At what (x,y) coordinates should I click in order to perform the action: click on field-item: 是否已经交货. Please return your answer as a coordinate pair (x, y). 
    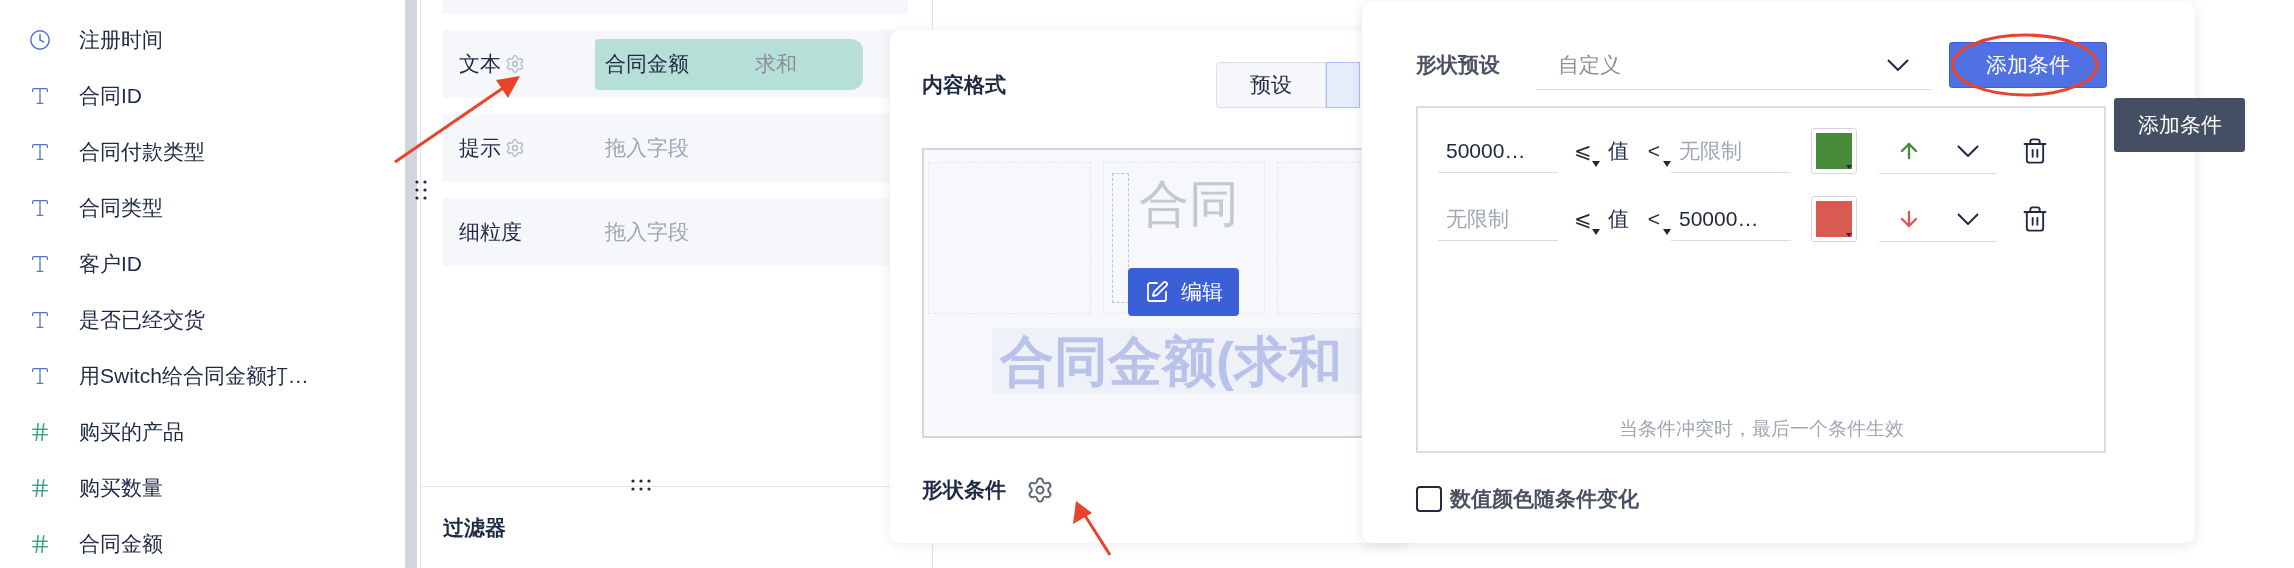
    Looking at the image, I should click on (202, 320).